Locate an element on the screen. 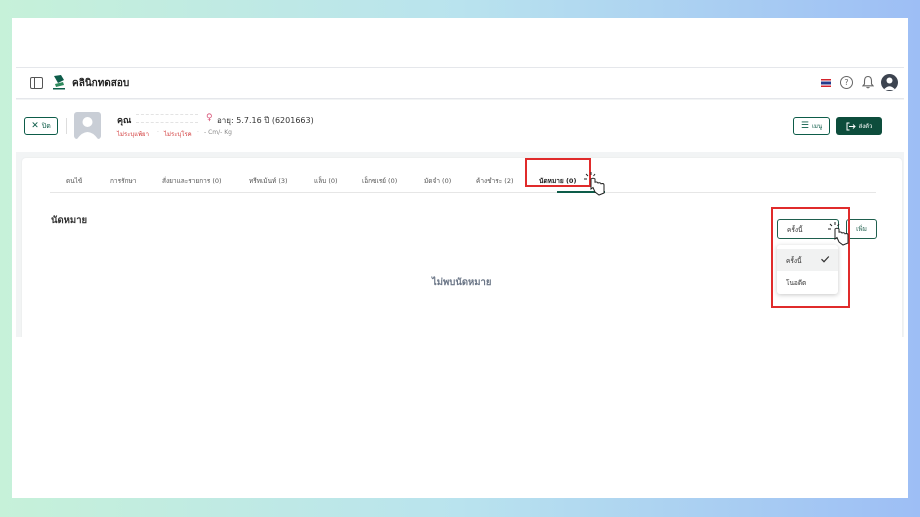 The image size is (920, 517). sidebar-toggle-icon is located at coordinates (36, 83).